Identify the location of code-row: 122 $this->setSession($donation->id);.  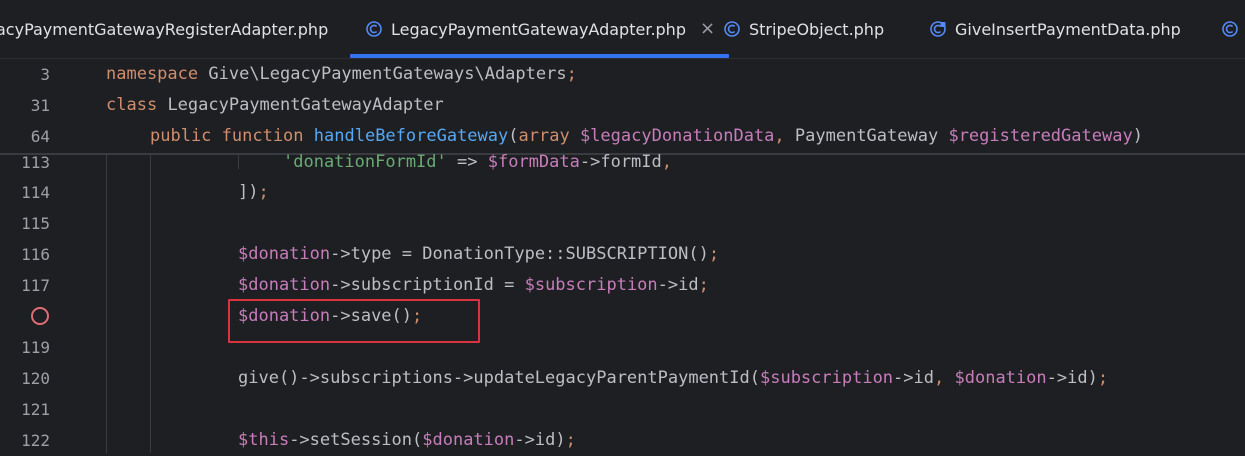
(622, 440).